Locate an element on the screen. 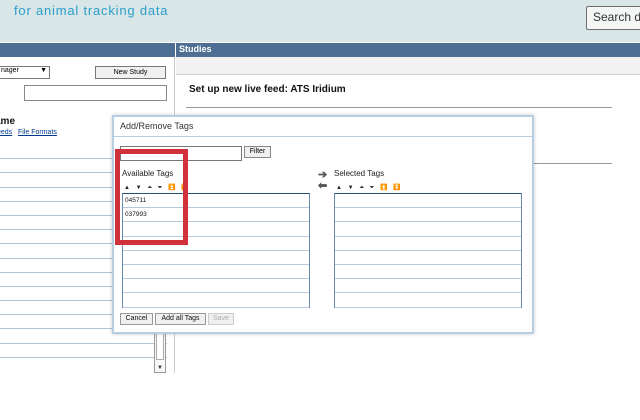  file-formats-link: File Formats is located at coordinates (37, 132).